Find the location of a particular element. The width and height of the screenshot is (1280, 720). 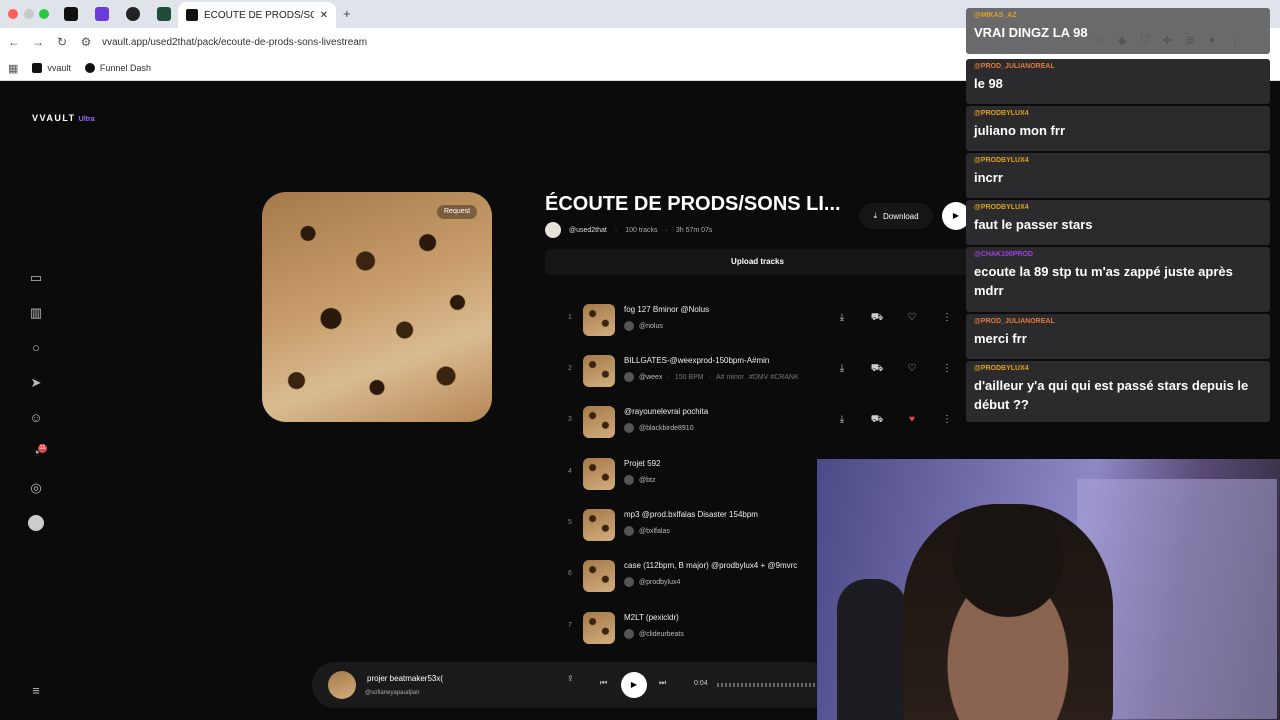

contacts-icon: ☺ is located at coordinates (36, 418).